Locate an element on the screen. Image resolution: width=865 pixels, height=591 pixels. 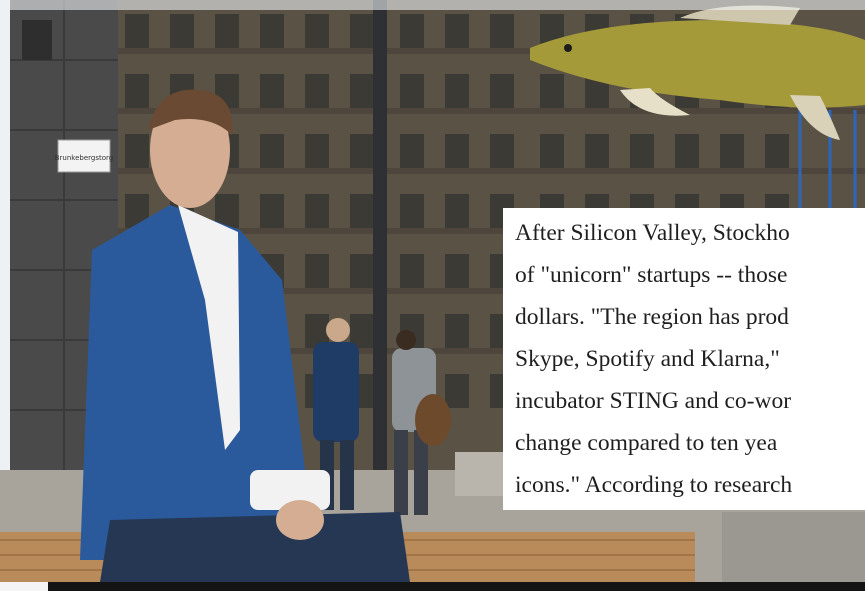
bottom-bar is located at coordinates (432, 586).